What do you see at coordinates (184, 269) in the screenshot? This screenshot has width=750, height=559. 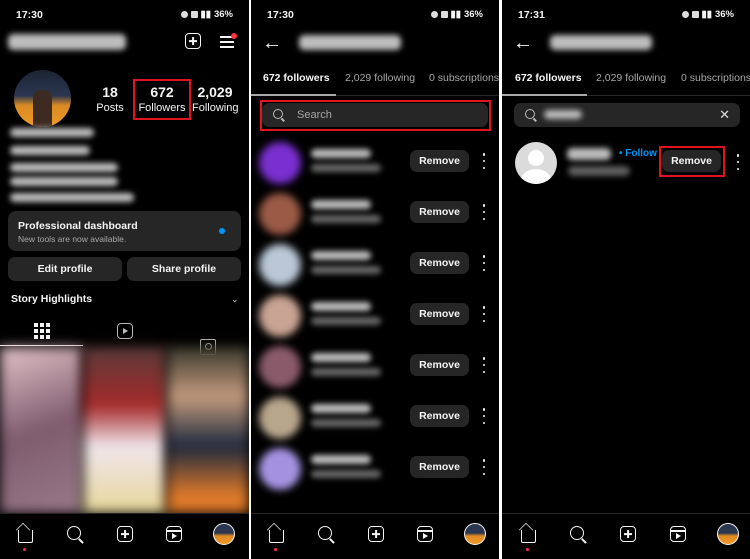 I see `share-profile-button: Share profile` at bounding box center [184, 269].